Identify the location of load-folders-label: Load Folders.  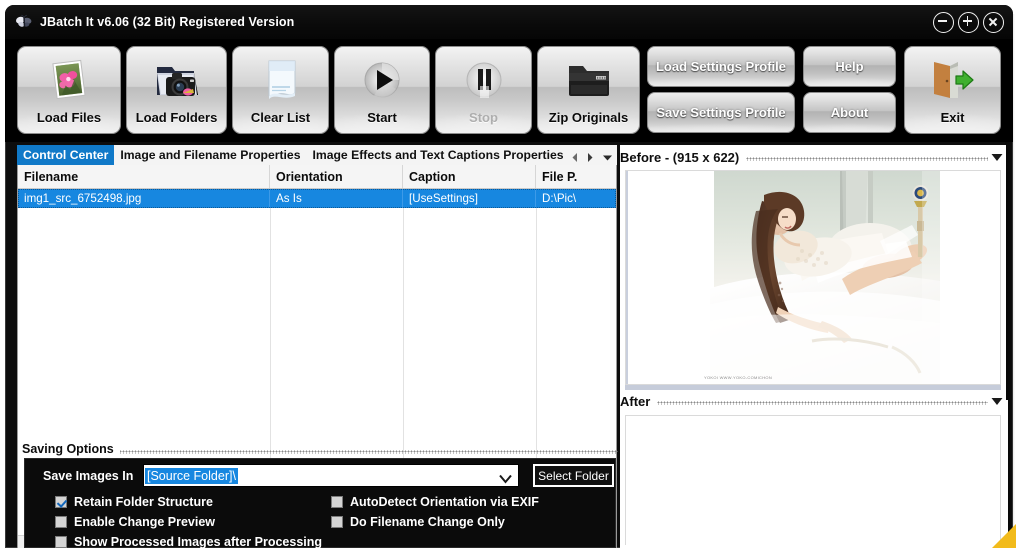
(176, 117).